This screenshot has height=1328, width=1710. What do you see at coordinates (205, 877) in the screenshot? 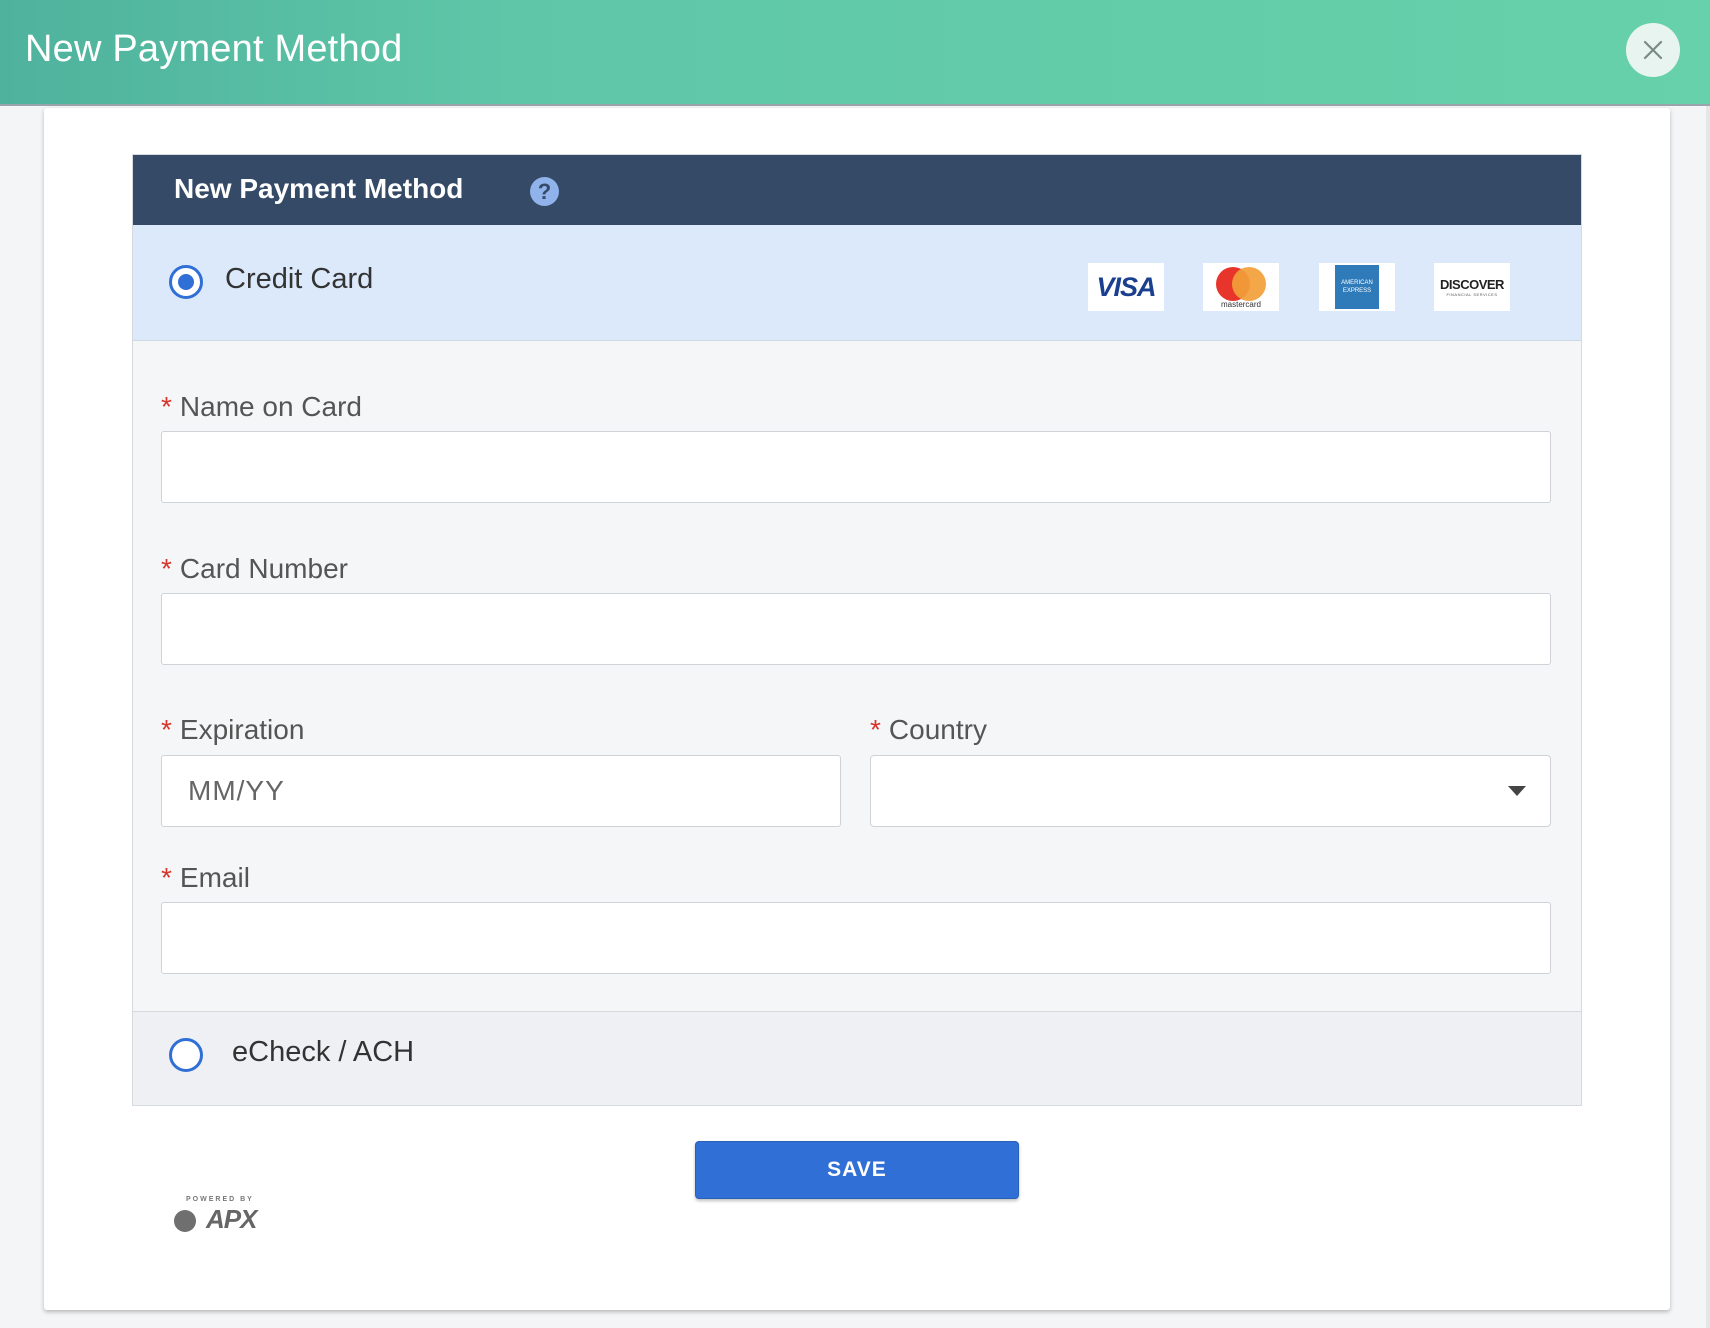
I see `email-label: * Email` at bounding box center [205, 877].